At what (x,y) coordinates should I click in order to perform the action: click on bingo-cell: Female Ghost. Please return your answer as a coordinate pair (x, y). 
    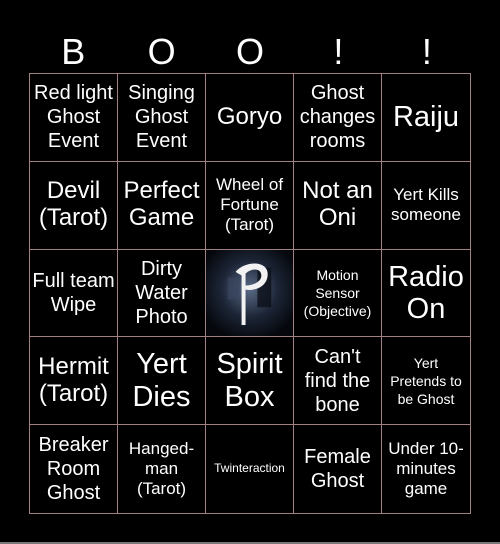
    Looking at the image, I should click on (338, 469).